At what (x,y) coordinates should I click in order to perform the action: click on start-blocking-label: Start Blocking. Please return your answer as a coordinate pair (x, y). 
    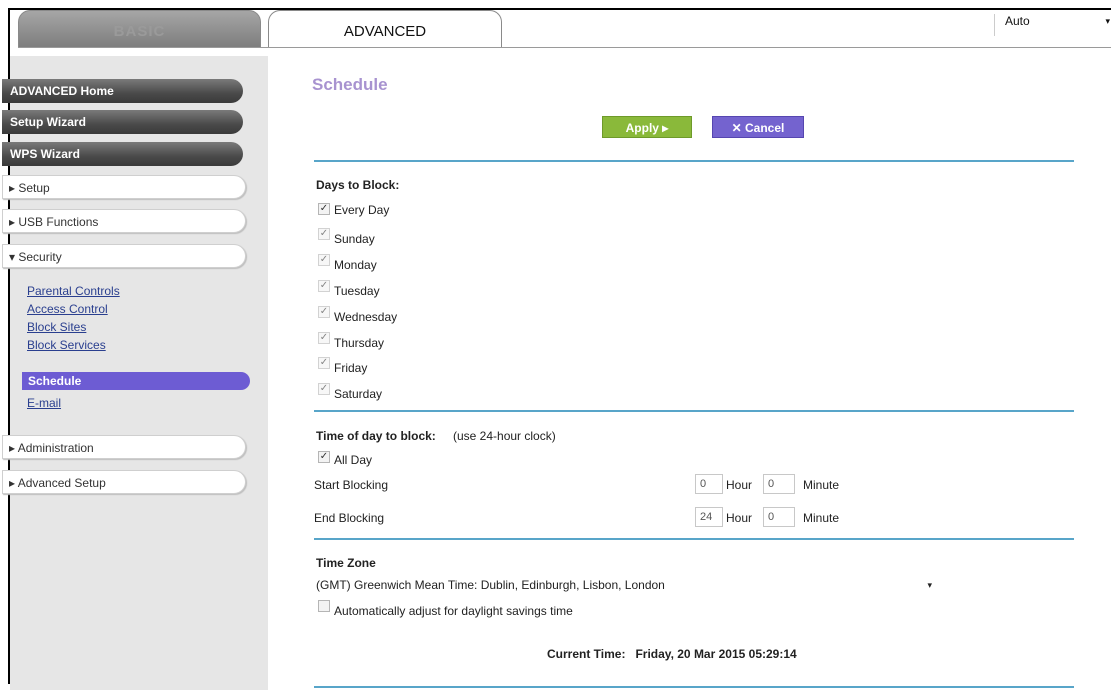
    Looking at the image, I should click on (351, 485).